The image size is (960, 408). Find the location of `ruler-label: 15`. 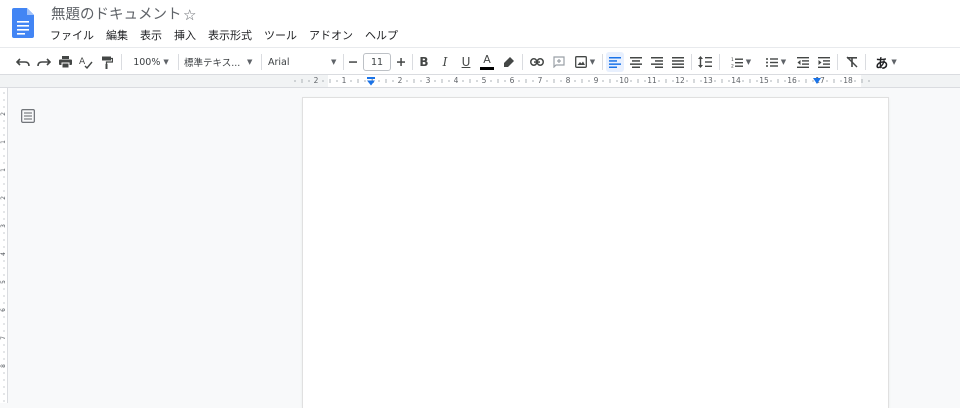

ruler-label: 15 is located at coordinates (764, 80).